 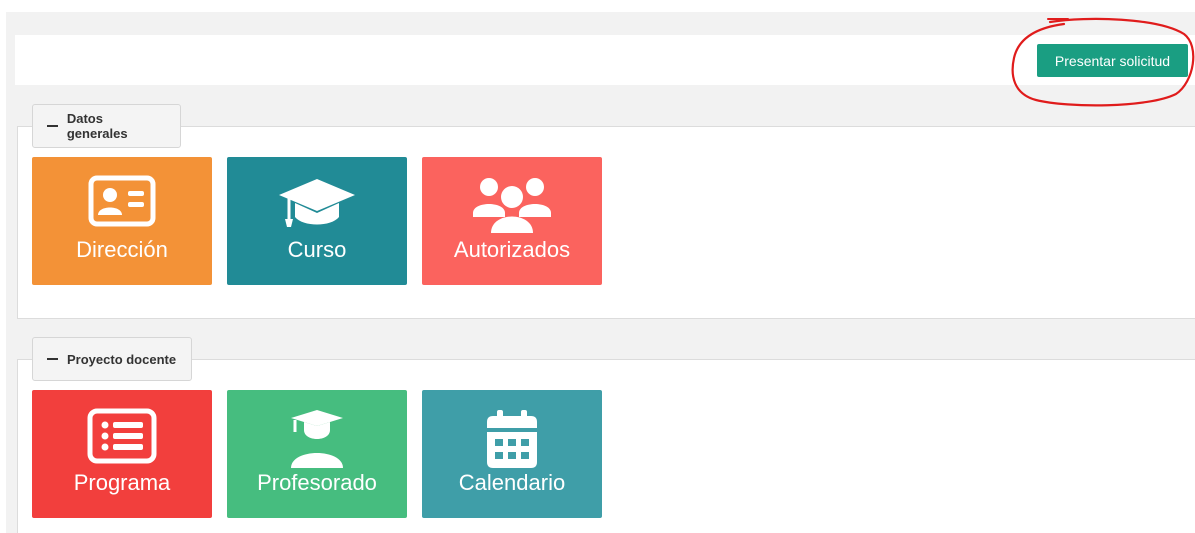 I want to click on section-title: Proyecto docente, so click(x=122, y=359).